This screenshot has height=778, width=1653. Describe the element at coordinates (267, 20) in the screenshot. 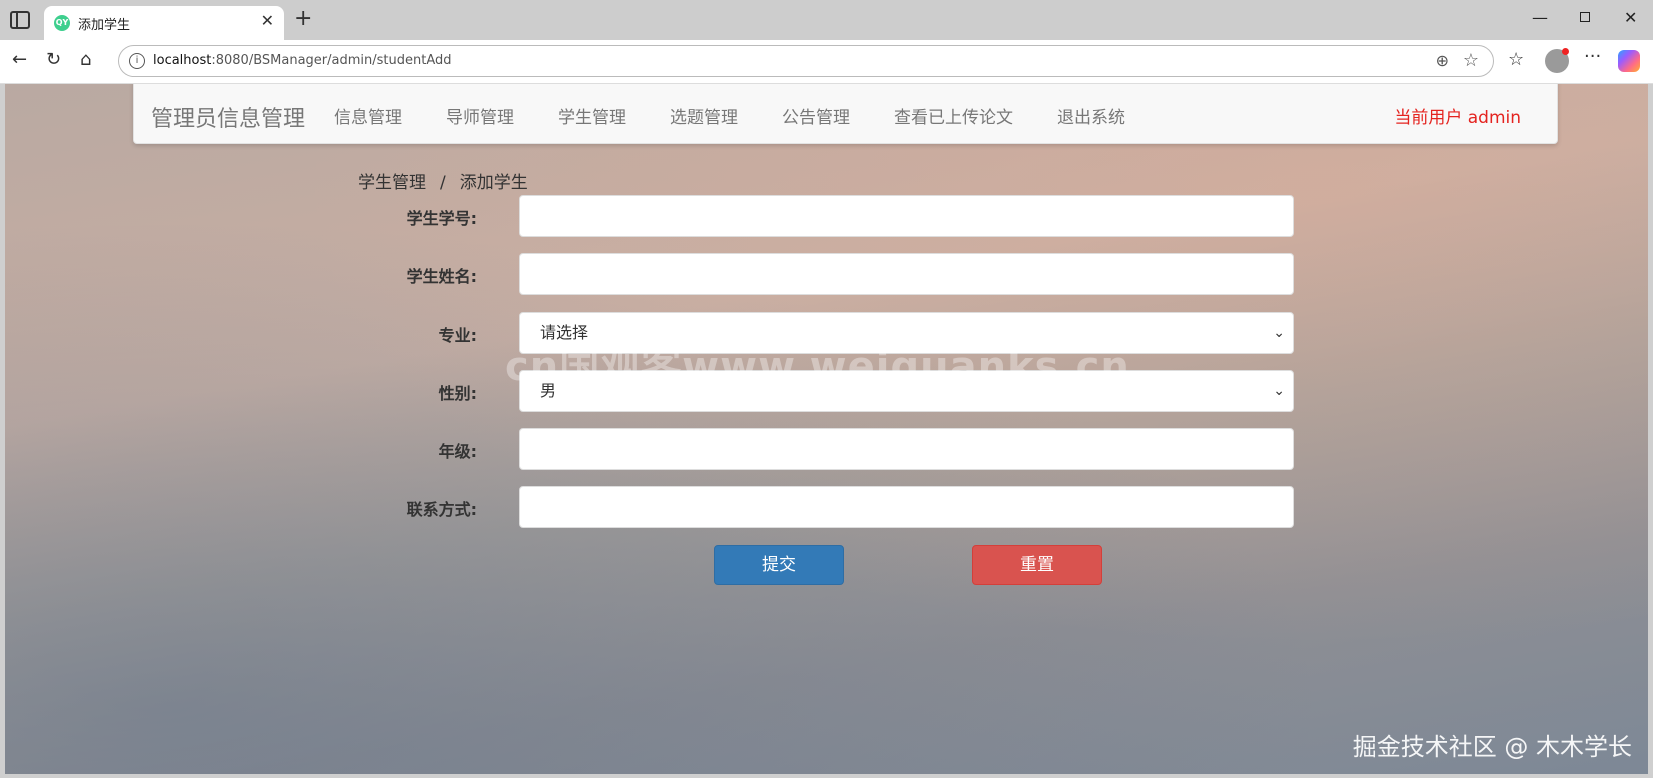

I see `close-tab-icon: ✕` at that location.